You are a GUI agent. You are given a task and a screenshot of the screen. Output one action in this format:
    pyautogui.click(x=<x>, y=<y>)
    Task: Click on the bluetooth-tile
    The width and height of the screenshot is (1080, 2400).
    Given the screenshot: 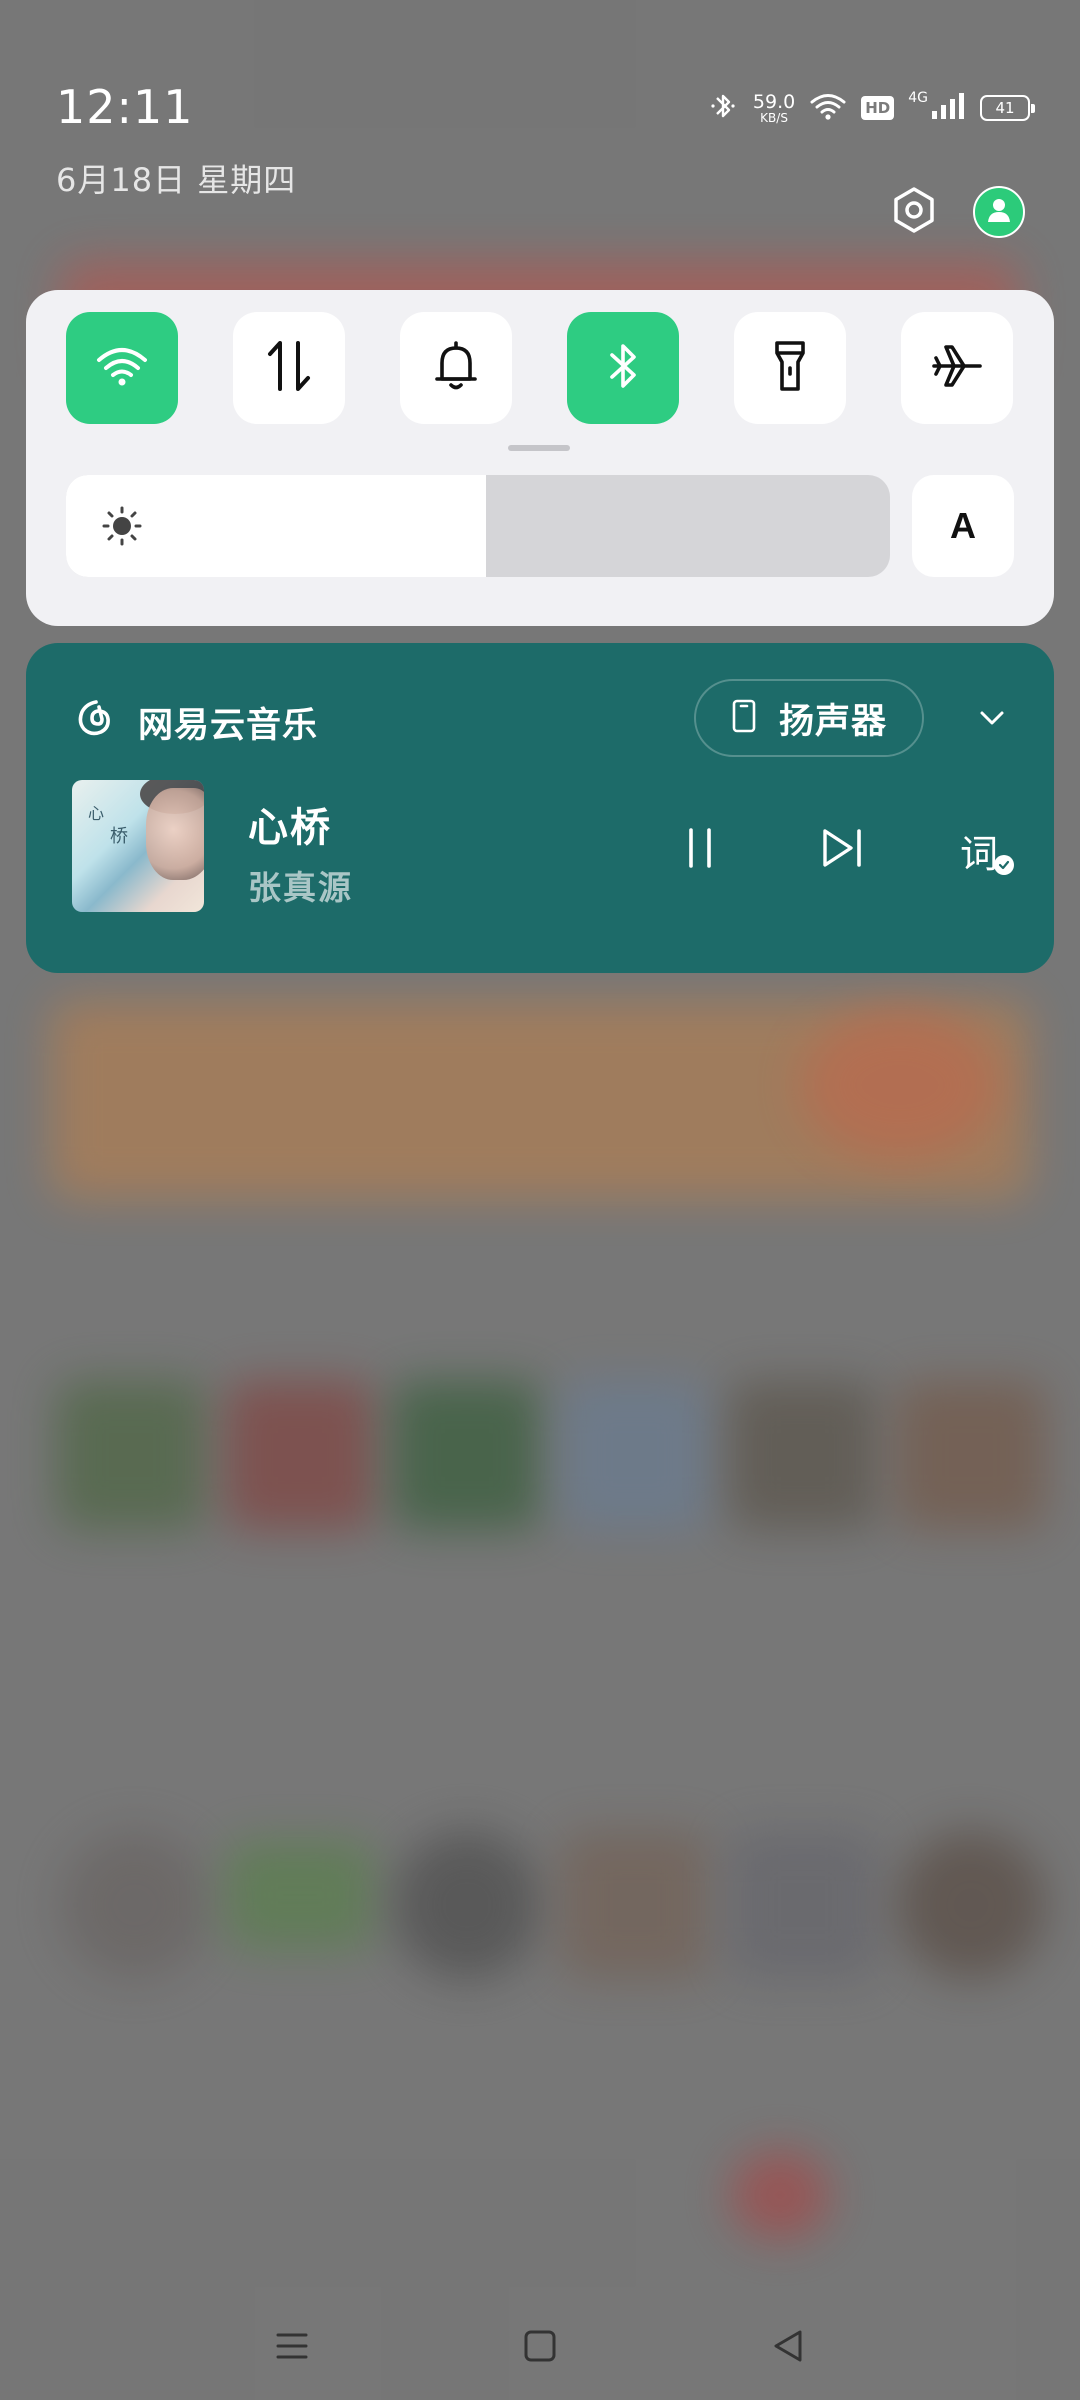 What is the action you would take?
    pyautogui.click(x=623, y=368)
    